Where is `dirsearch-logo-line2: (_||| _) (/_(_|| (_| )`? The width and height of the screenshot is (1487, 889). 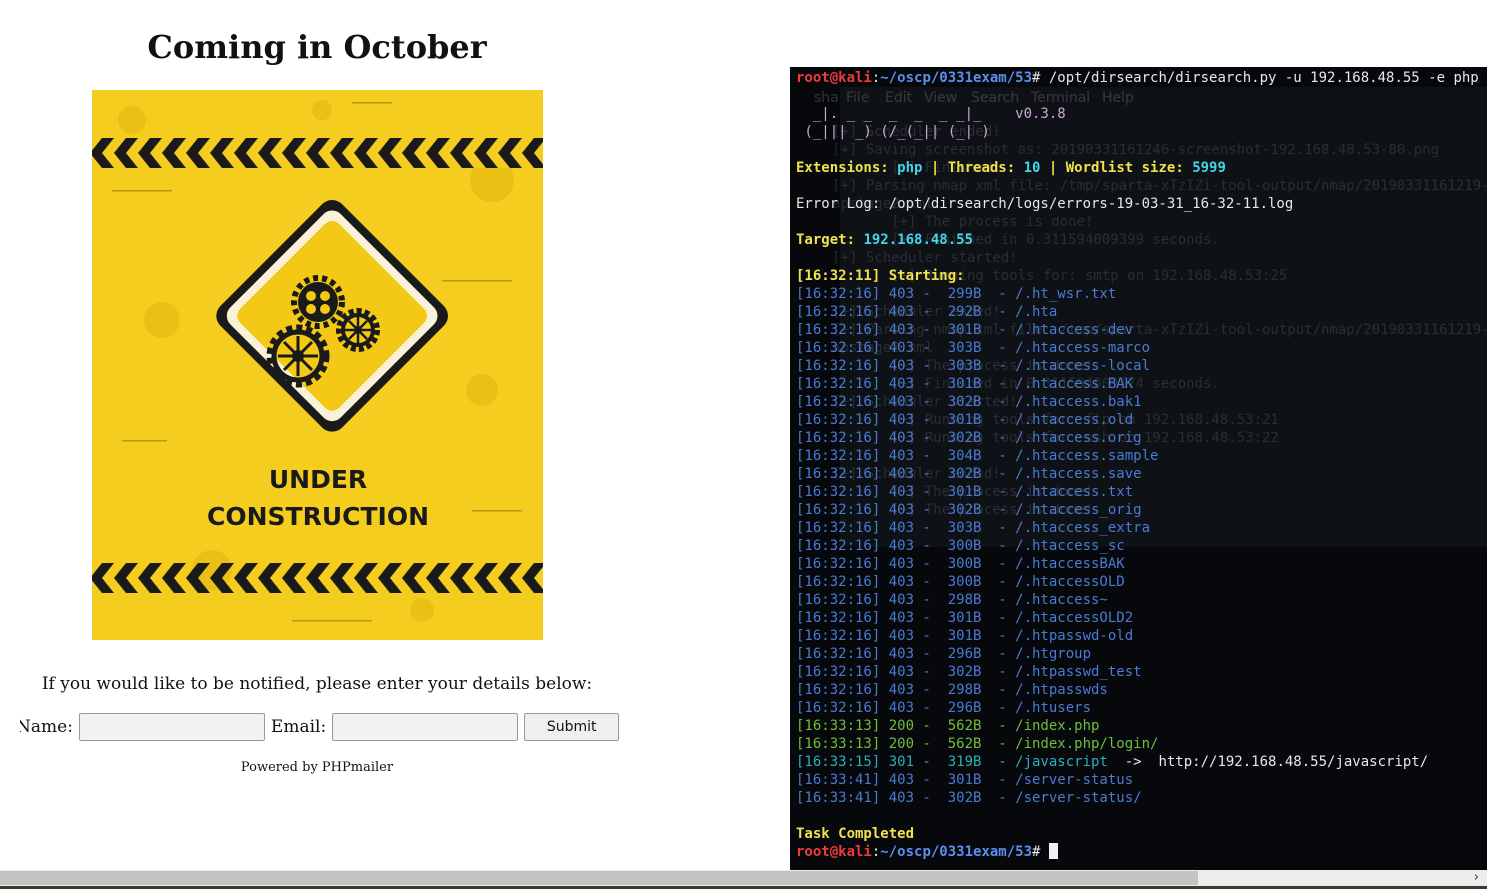
dirsearch-logo-line2: (_||| _) (/_(_|| (_| ) is located at coordinates (893, 132).